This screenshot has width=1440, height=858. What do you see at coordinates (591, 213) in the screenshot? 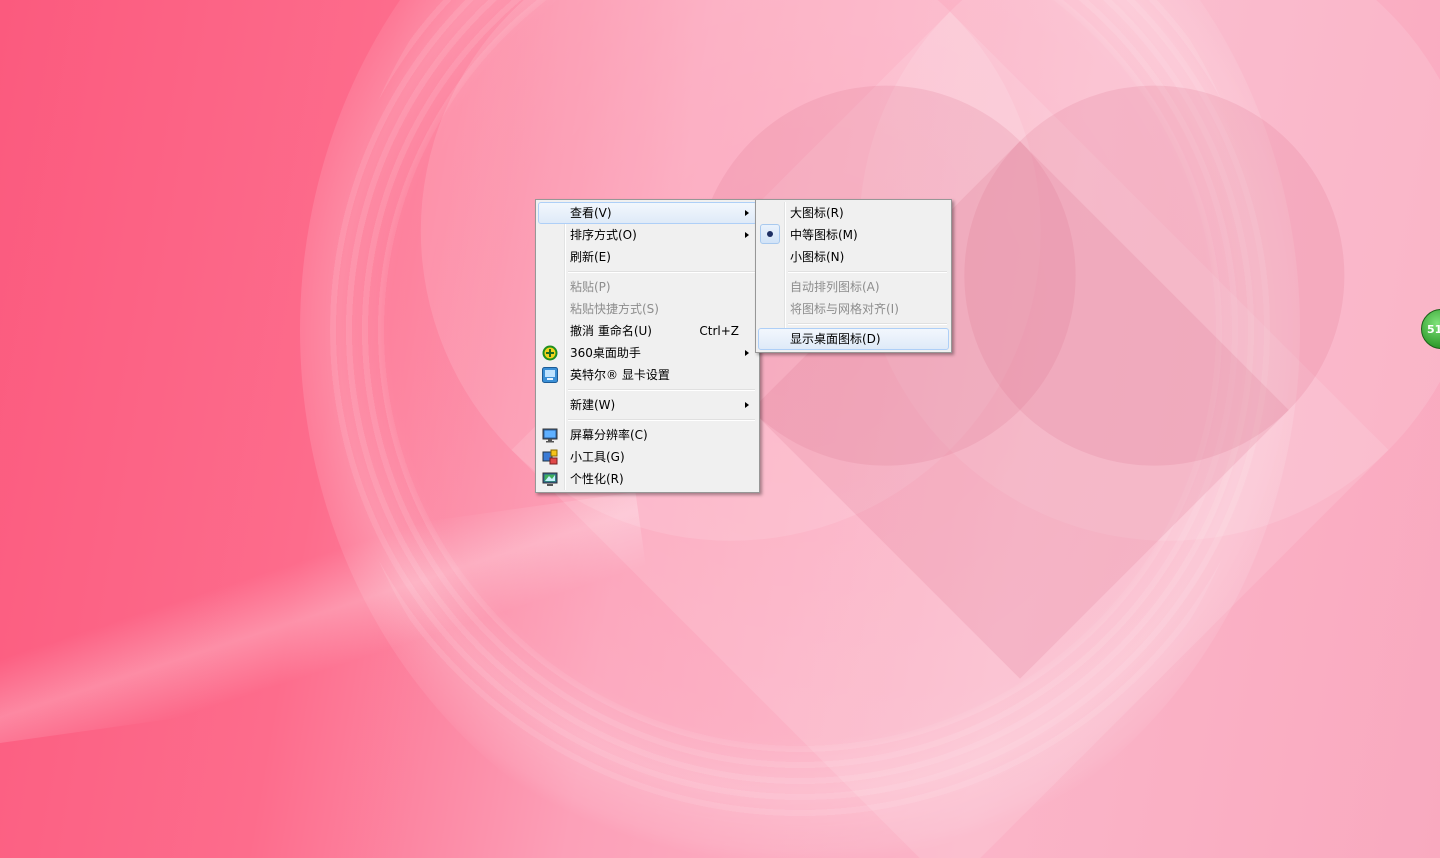
I see `menu-item-label: 查看(V)` at bounding box center [591, 213].